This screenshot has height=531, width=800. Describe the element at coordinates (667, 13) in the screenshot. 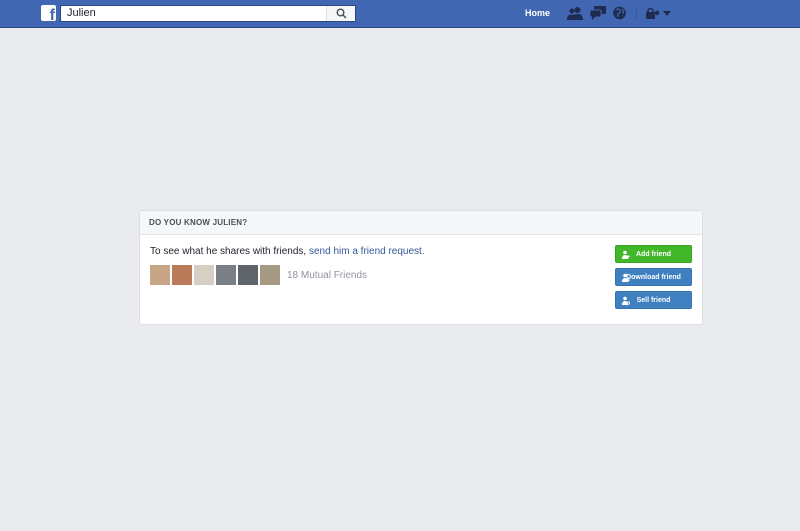

I see `chevron-down-icon` at that location.